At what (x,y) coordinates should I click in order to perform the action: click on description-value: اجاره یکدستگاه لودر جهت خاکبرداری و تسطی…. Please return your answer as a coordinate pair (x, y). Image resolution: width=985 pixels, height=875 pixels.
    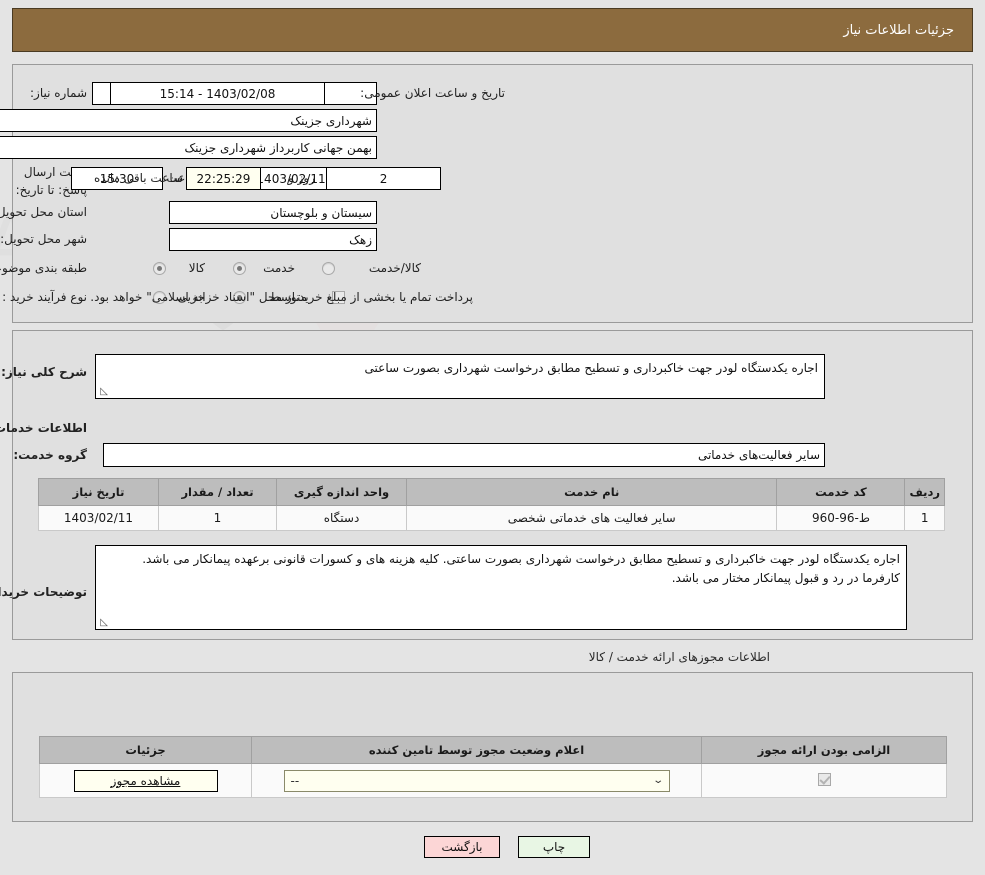
    Looking at the image, I should click on (591, 368).